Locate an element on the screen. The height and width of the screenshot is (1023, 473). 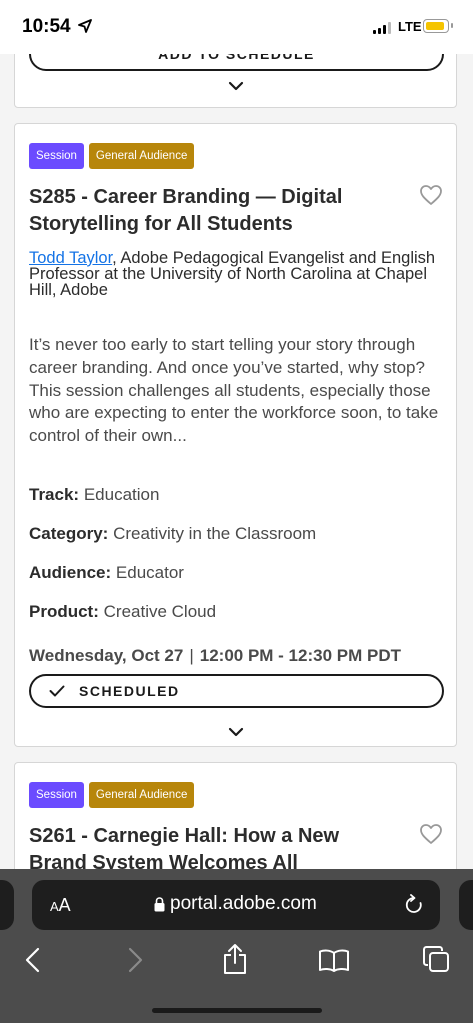
status-bar: 10:54 LTE is located at coordinates (236, 27).